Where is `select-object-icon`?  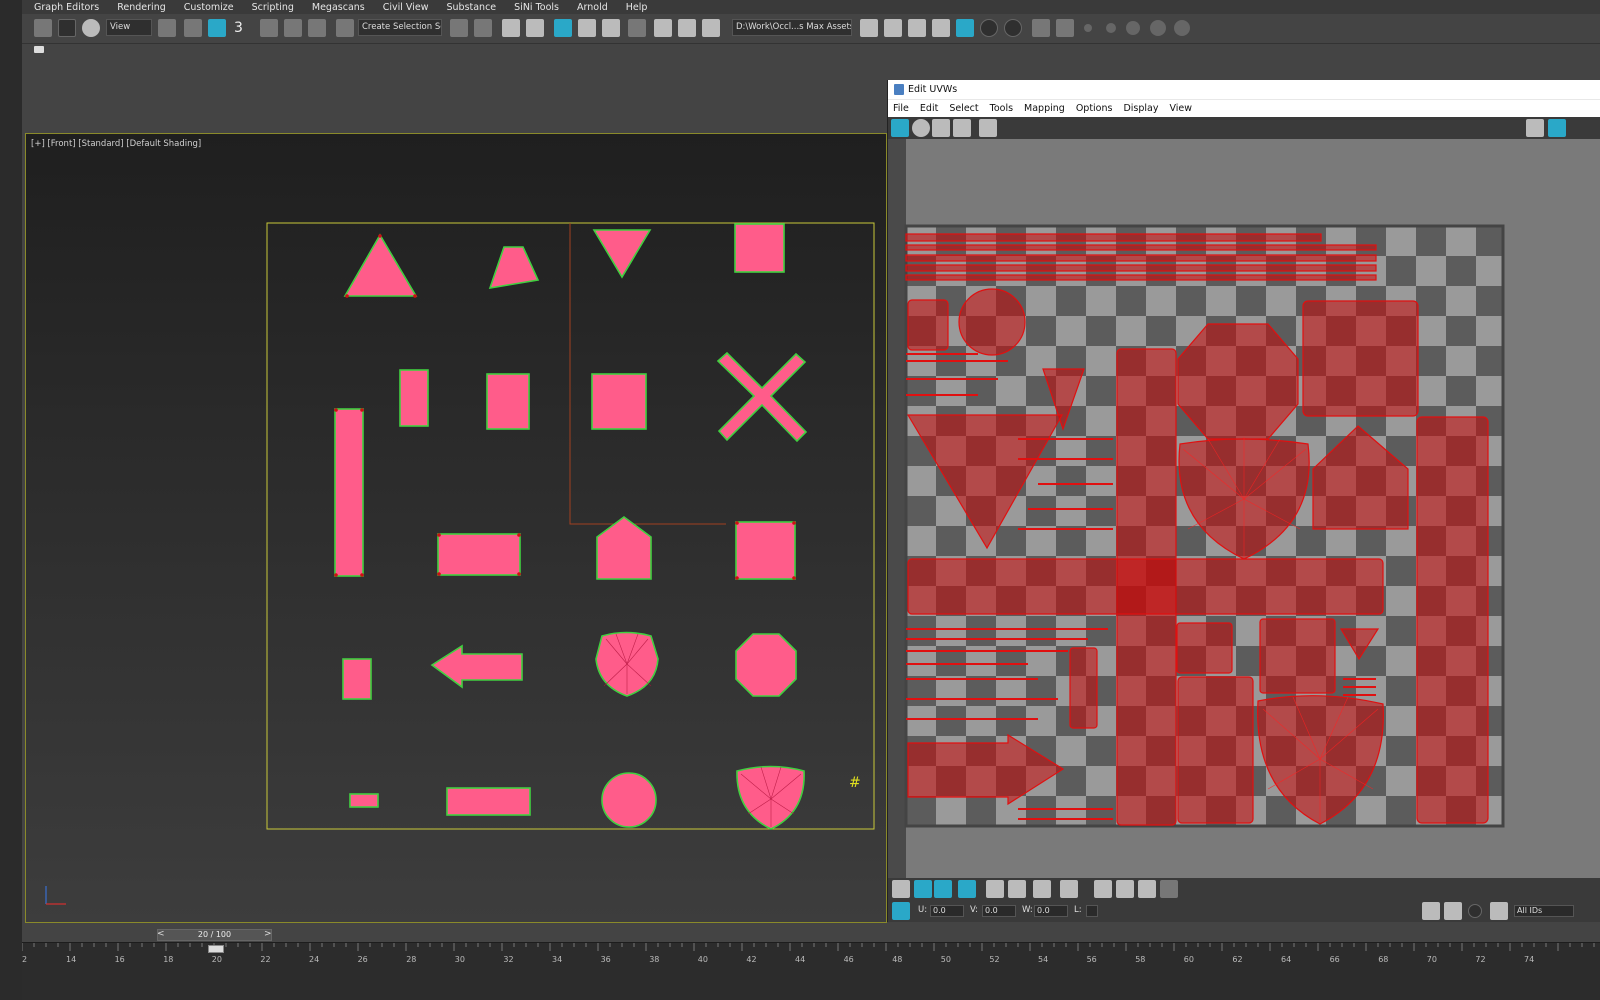 select-object-icon is located at coordinates (217, 28).